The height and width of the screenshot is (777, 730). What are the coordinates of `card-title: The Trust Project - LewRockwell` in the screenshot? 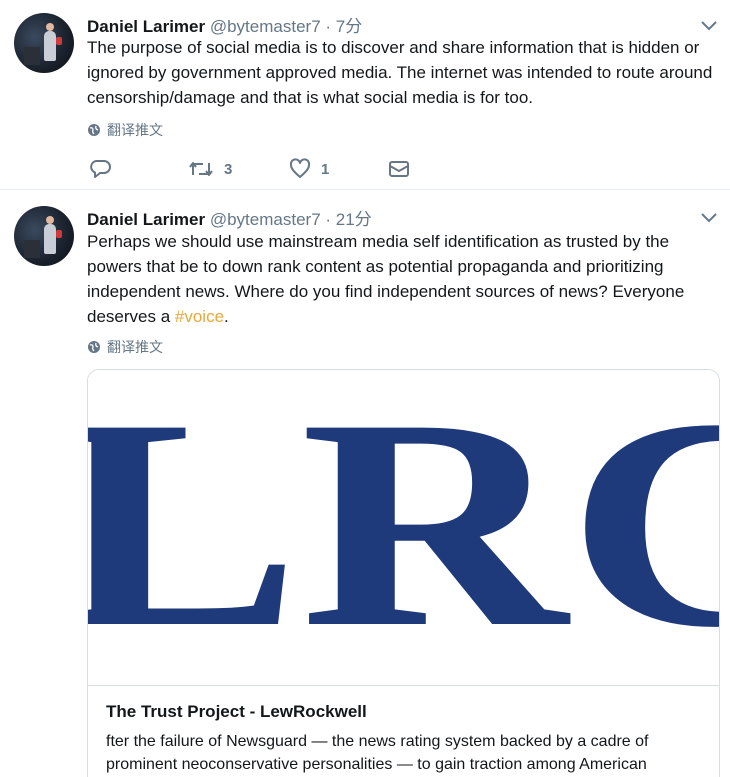 It's located at (236, 712).